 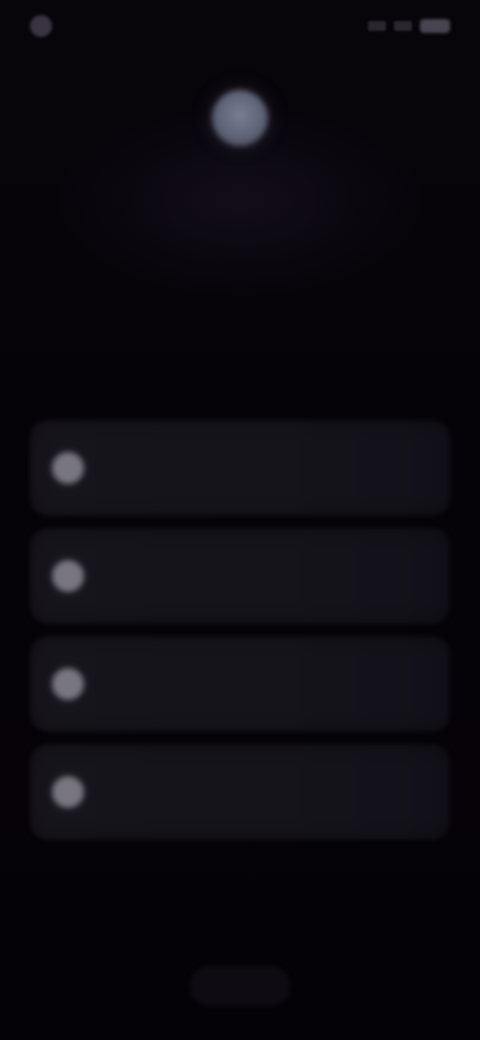 I want to click on wifi-icon, so click(x=403, y=26).